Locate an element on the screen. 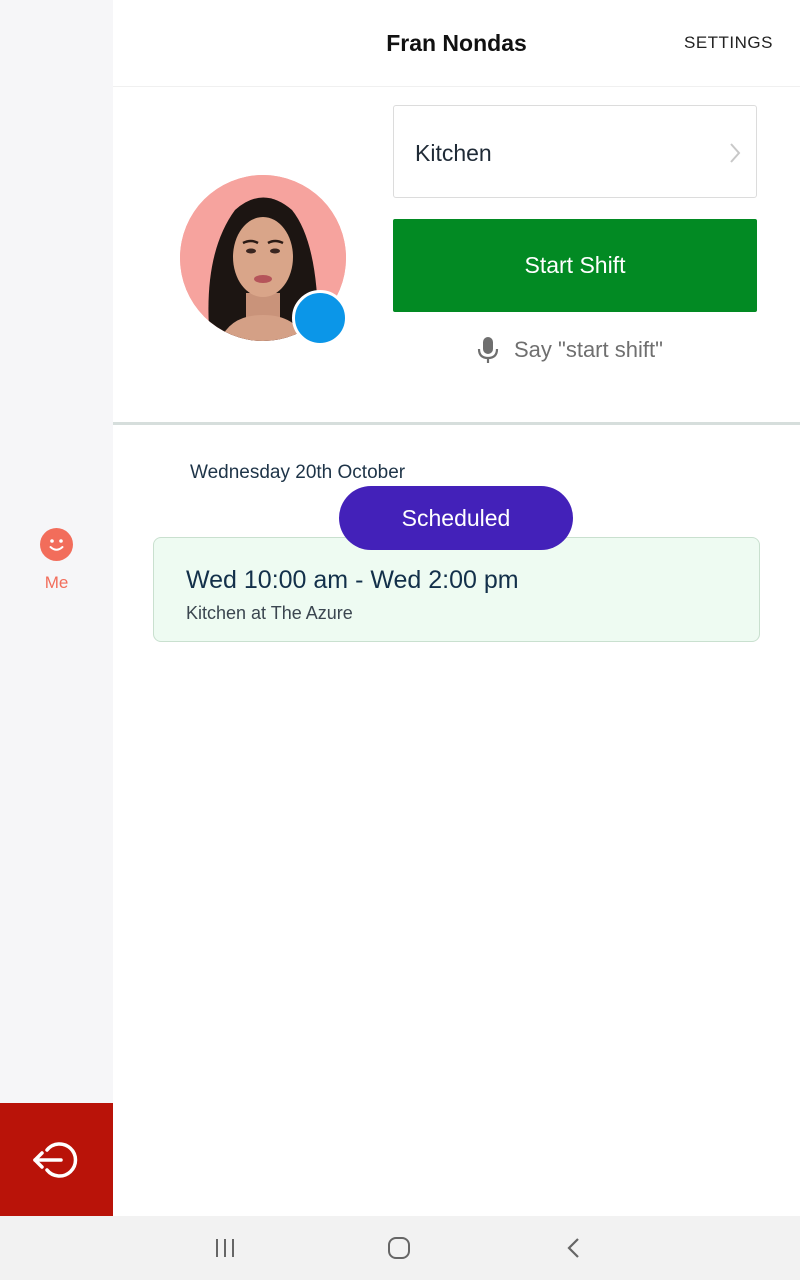 This screenshot has width=800, height=1280. status-indicator is located at coordinates (320, 318).